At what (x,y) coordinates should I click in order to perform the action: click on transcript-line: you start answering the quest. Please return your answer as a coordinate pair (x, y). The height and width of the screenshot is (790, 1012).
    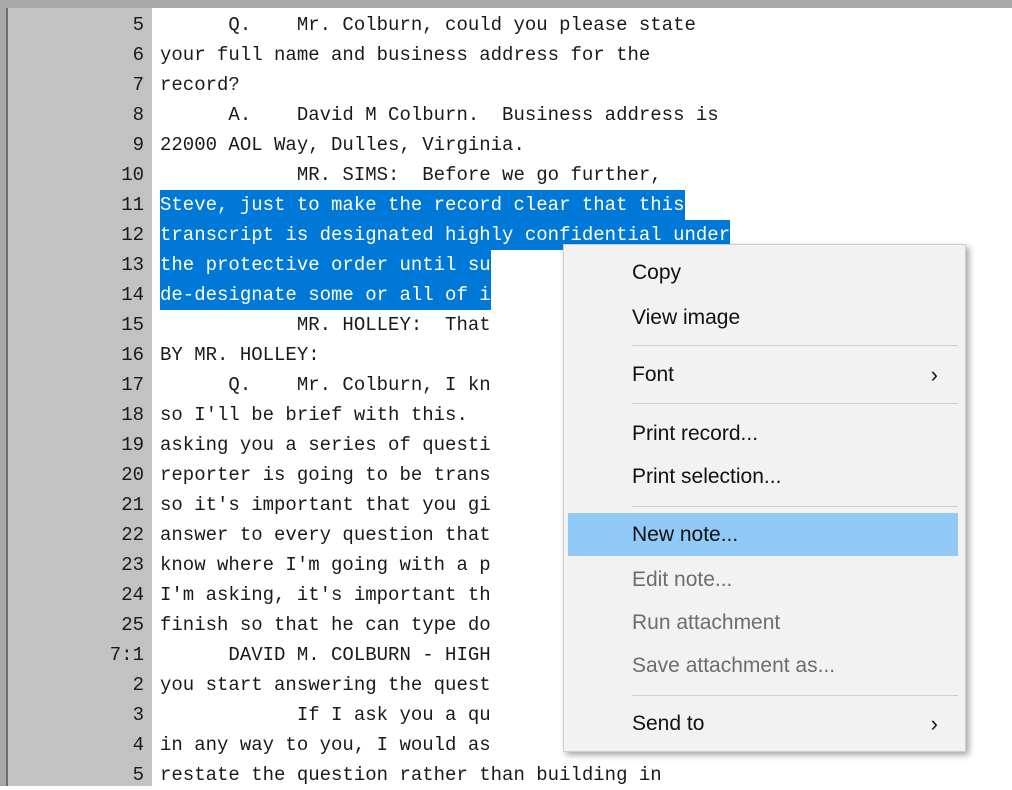
    Looking at the image, I should click on (325, 685).